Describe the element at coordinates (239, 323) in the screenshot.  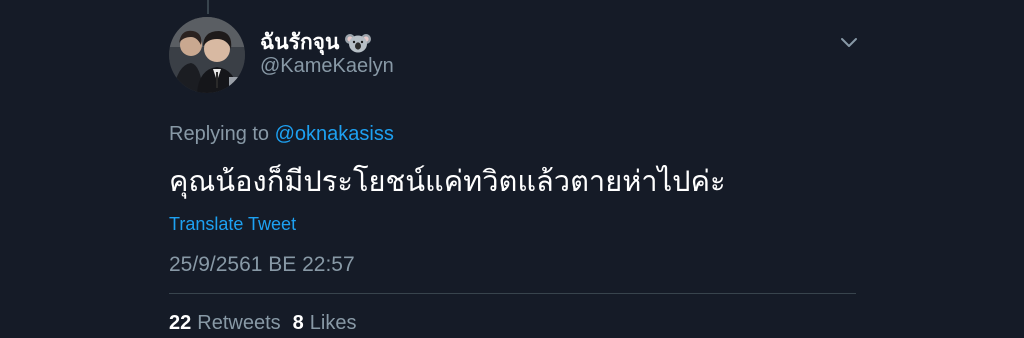
I see `retweets-label: Retweets` at that location.